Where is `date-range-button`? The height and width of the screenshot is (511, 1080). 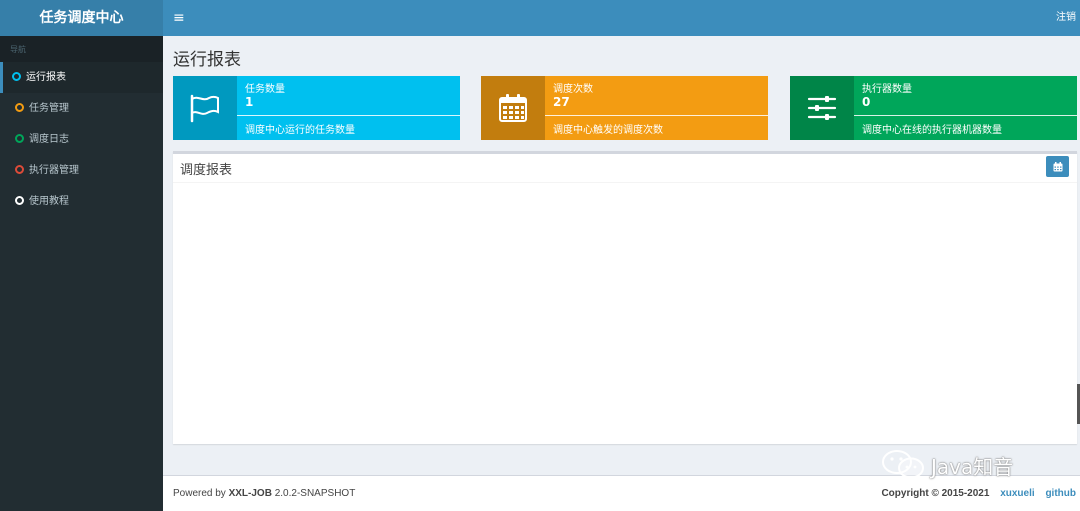
date-range-button is located at coordinates (1057, 166).